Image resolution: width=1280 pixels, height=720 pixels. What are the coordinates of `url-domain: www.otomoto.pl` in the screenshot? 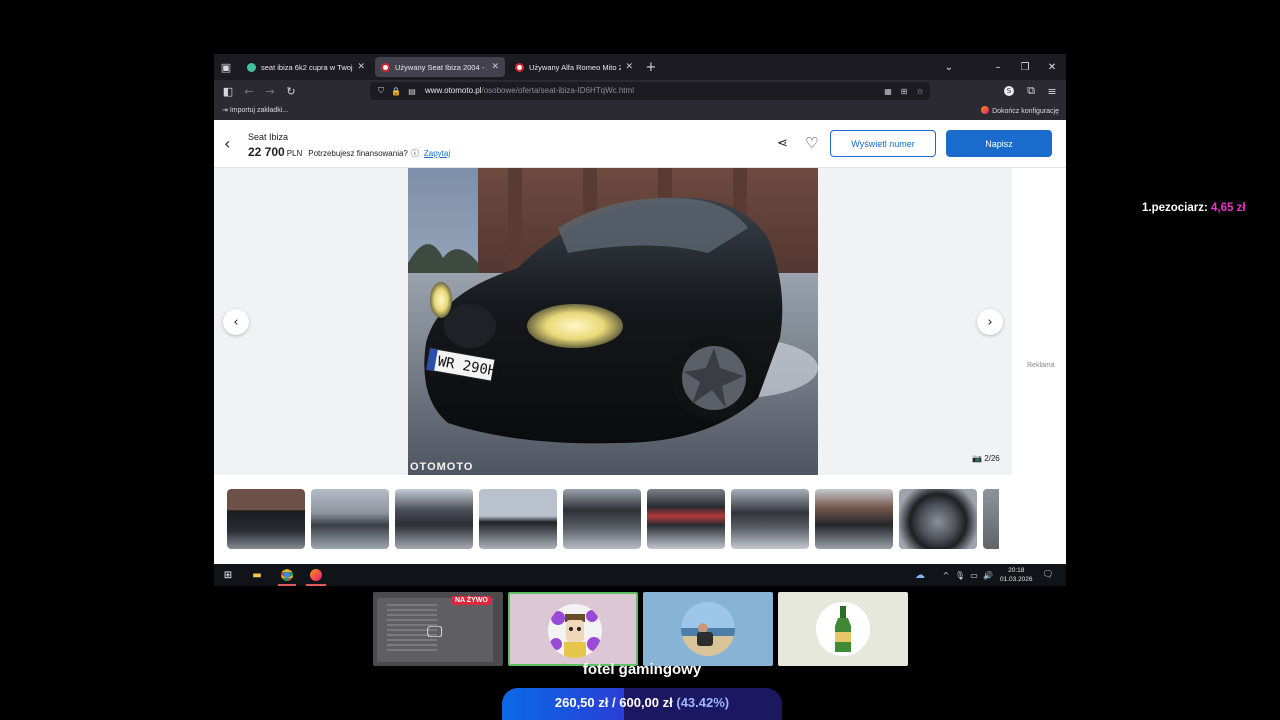 It's located at (453, 90).